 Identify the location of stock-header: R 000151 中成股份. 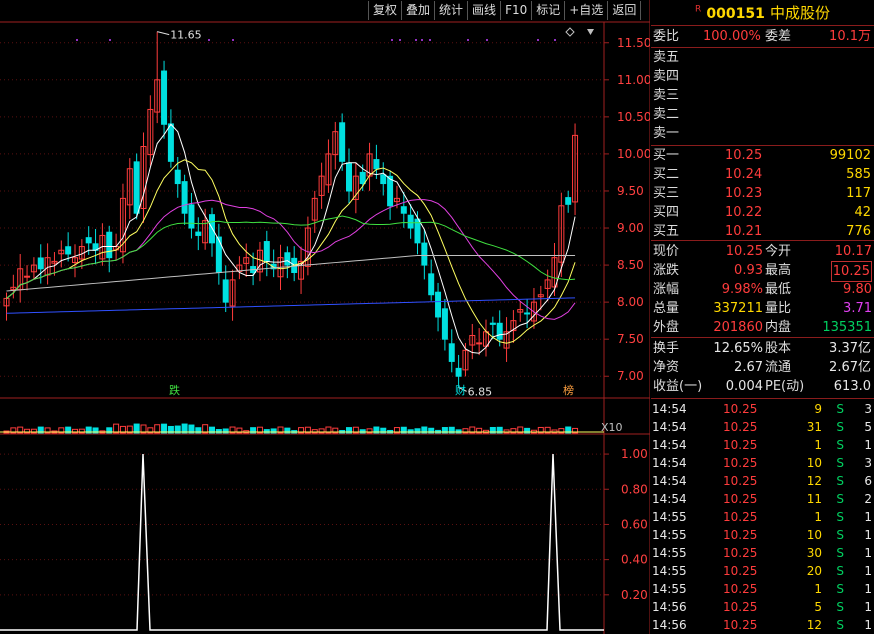
(762, 13).